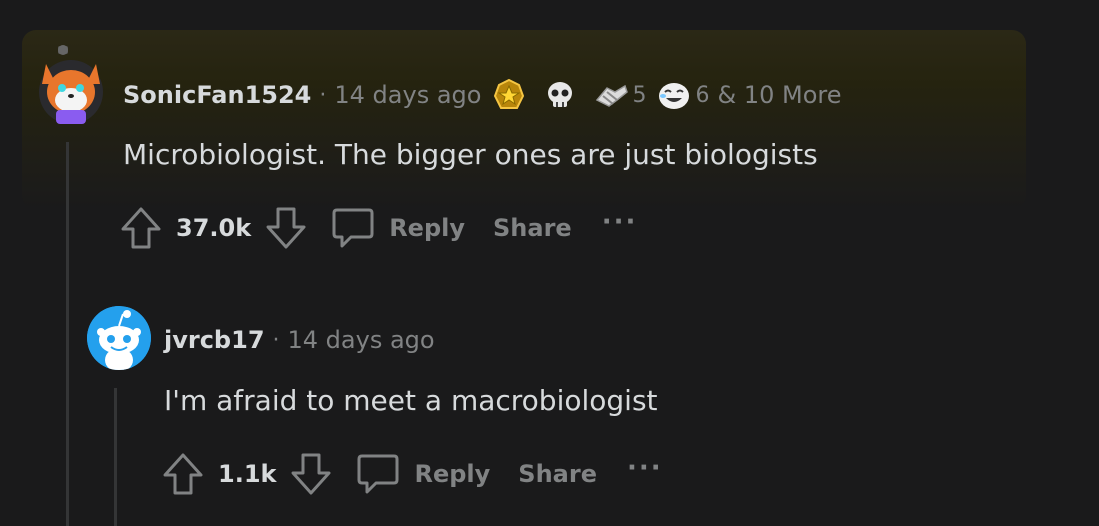 The height and width of the screenshot is (526, 1099). I want to click on more-awards-link: & 10 More, so click(779, 95).